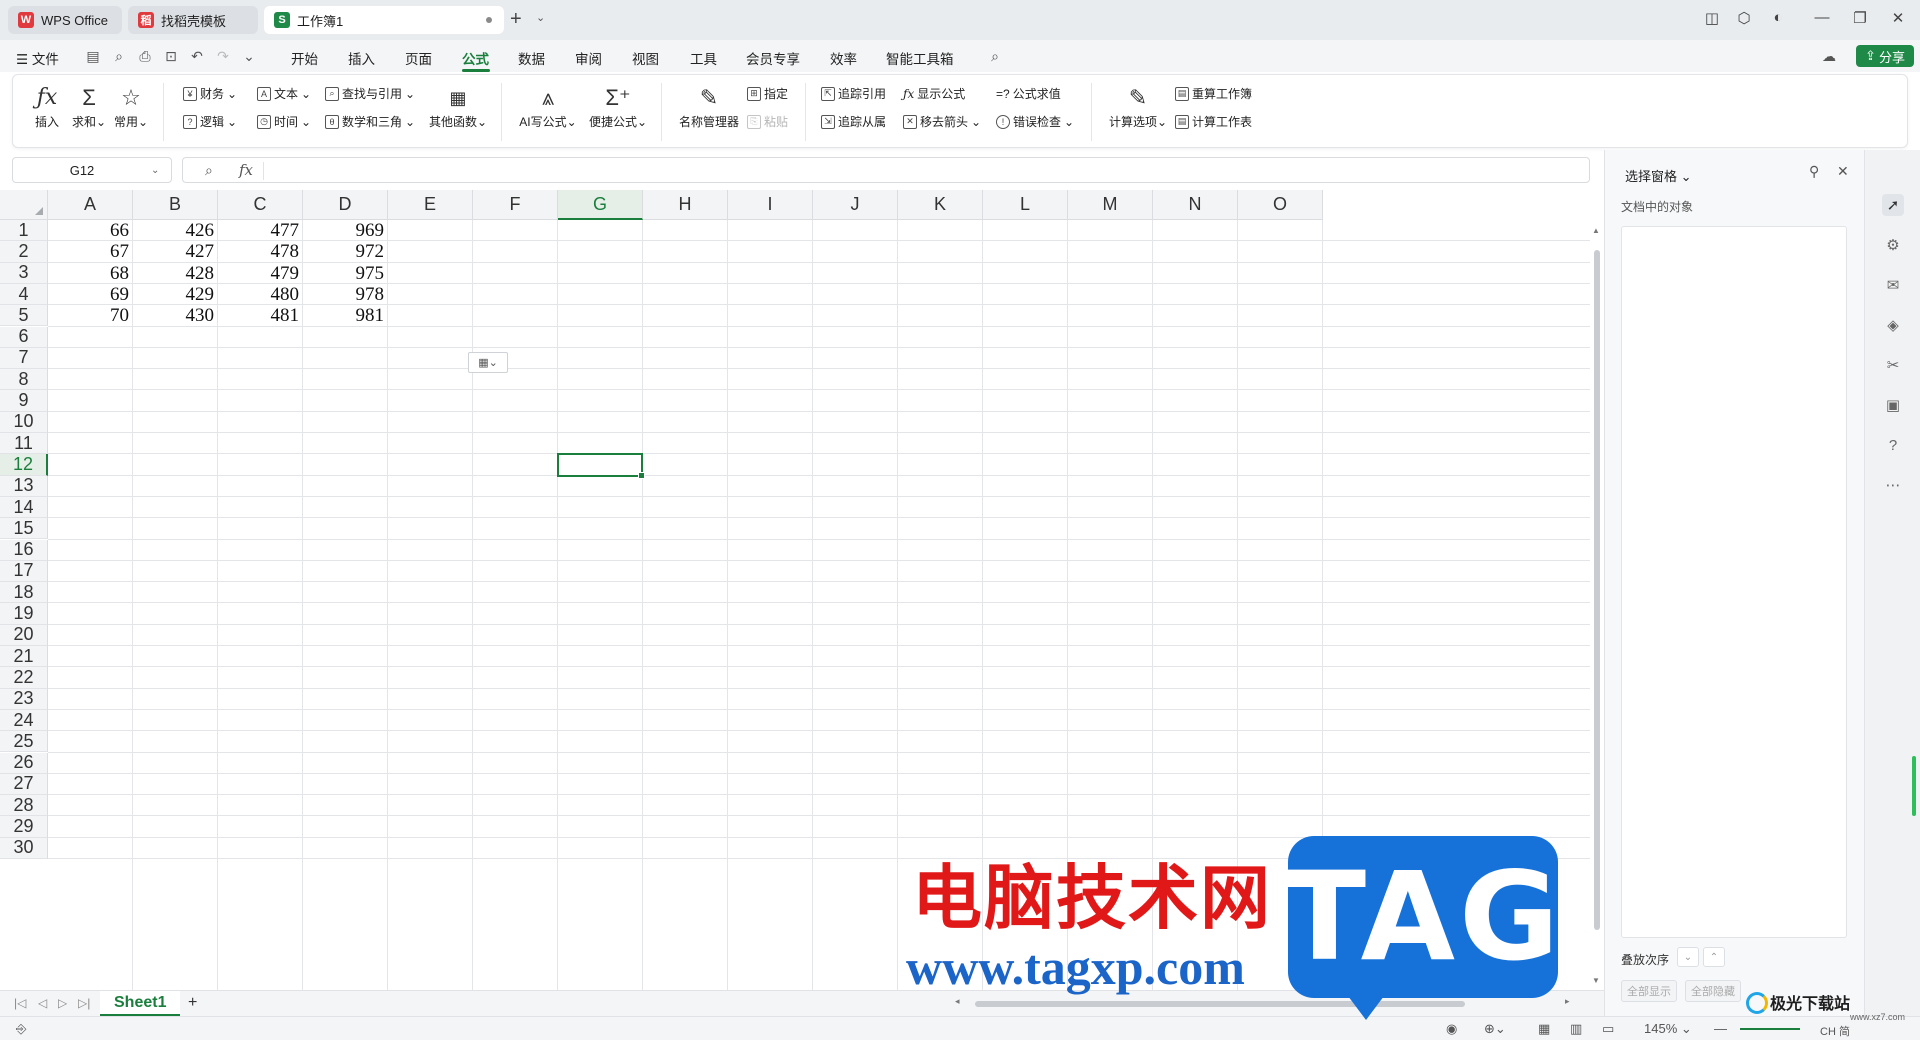 This screenshot has height=1040, width=1920. I want to click on cell-b2: 427, so click(175, 251).